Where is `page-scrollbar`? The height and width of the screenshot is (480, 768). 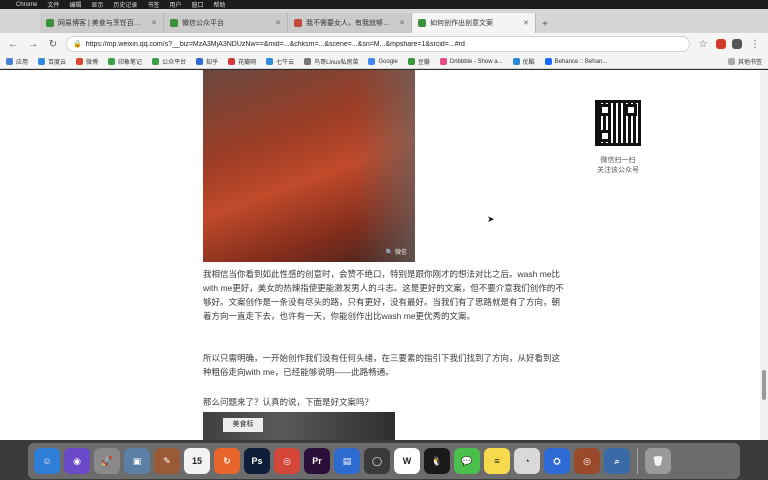
page-scrollbar is located at coordinates (764, 255).